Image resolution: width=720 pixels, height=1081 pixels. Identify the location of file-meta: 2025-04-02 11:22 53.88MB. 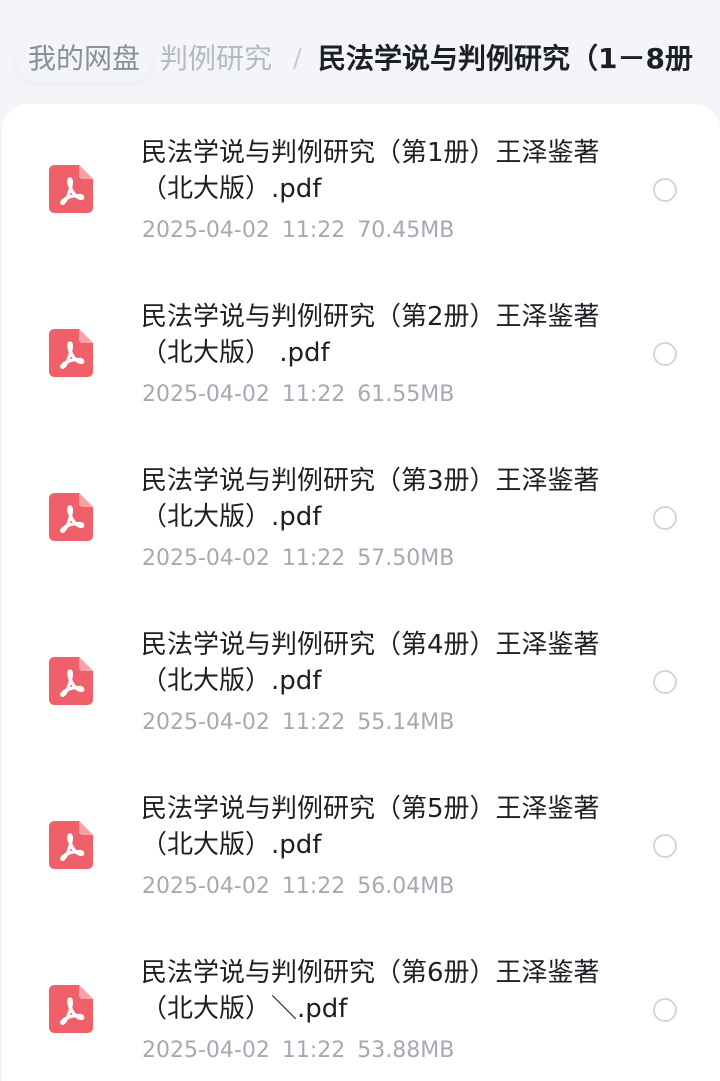
(298, 1051).